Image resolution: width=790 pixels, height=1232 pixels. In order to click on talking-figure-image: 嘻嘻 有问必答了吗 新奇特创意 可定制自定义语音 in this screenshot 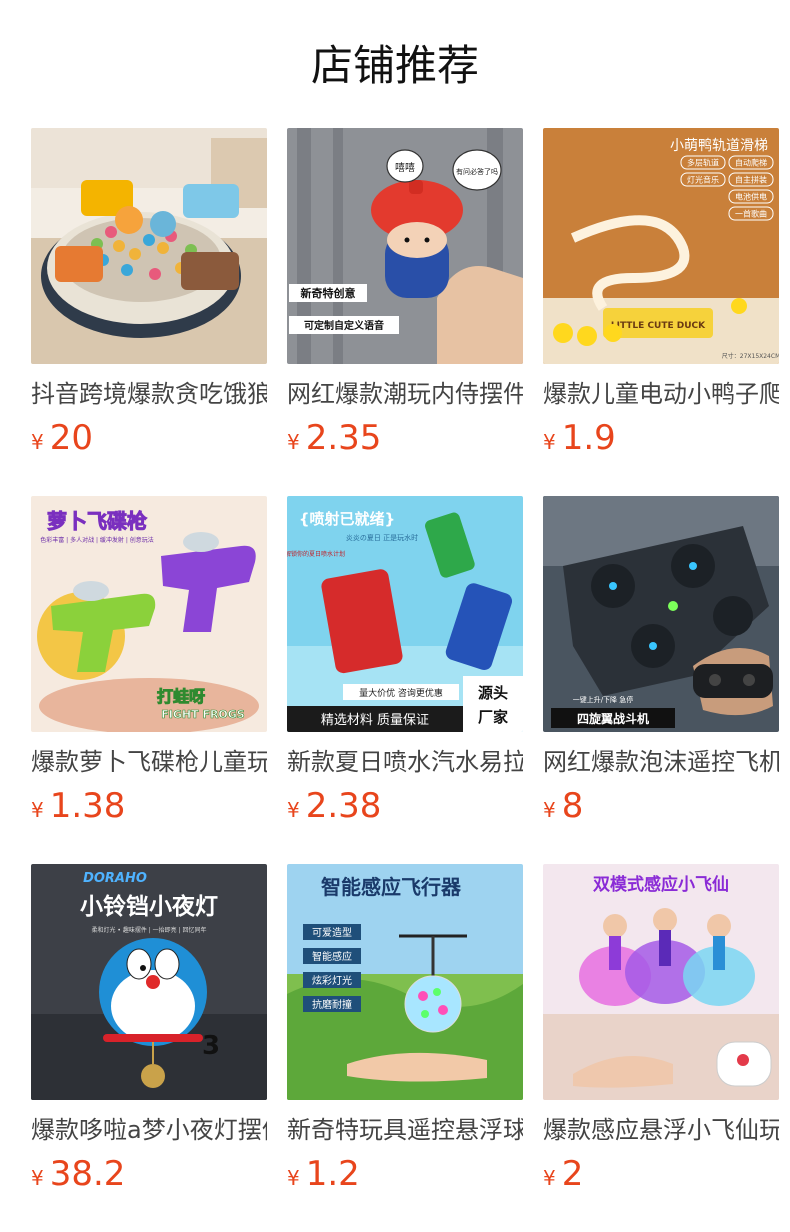, I will do `click(405, 246)`.